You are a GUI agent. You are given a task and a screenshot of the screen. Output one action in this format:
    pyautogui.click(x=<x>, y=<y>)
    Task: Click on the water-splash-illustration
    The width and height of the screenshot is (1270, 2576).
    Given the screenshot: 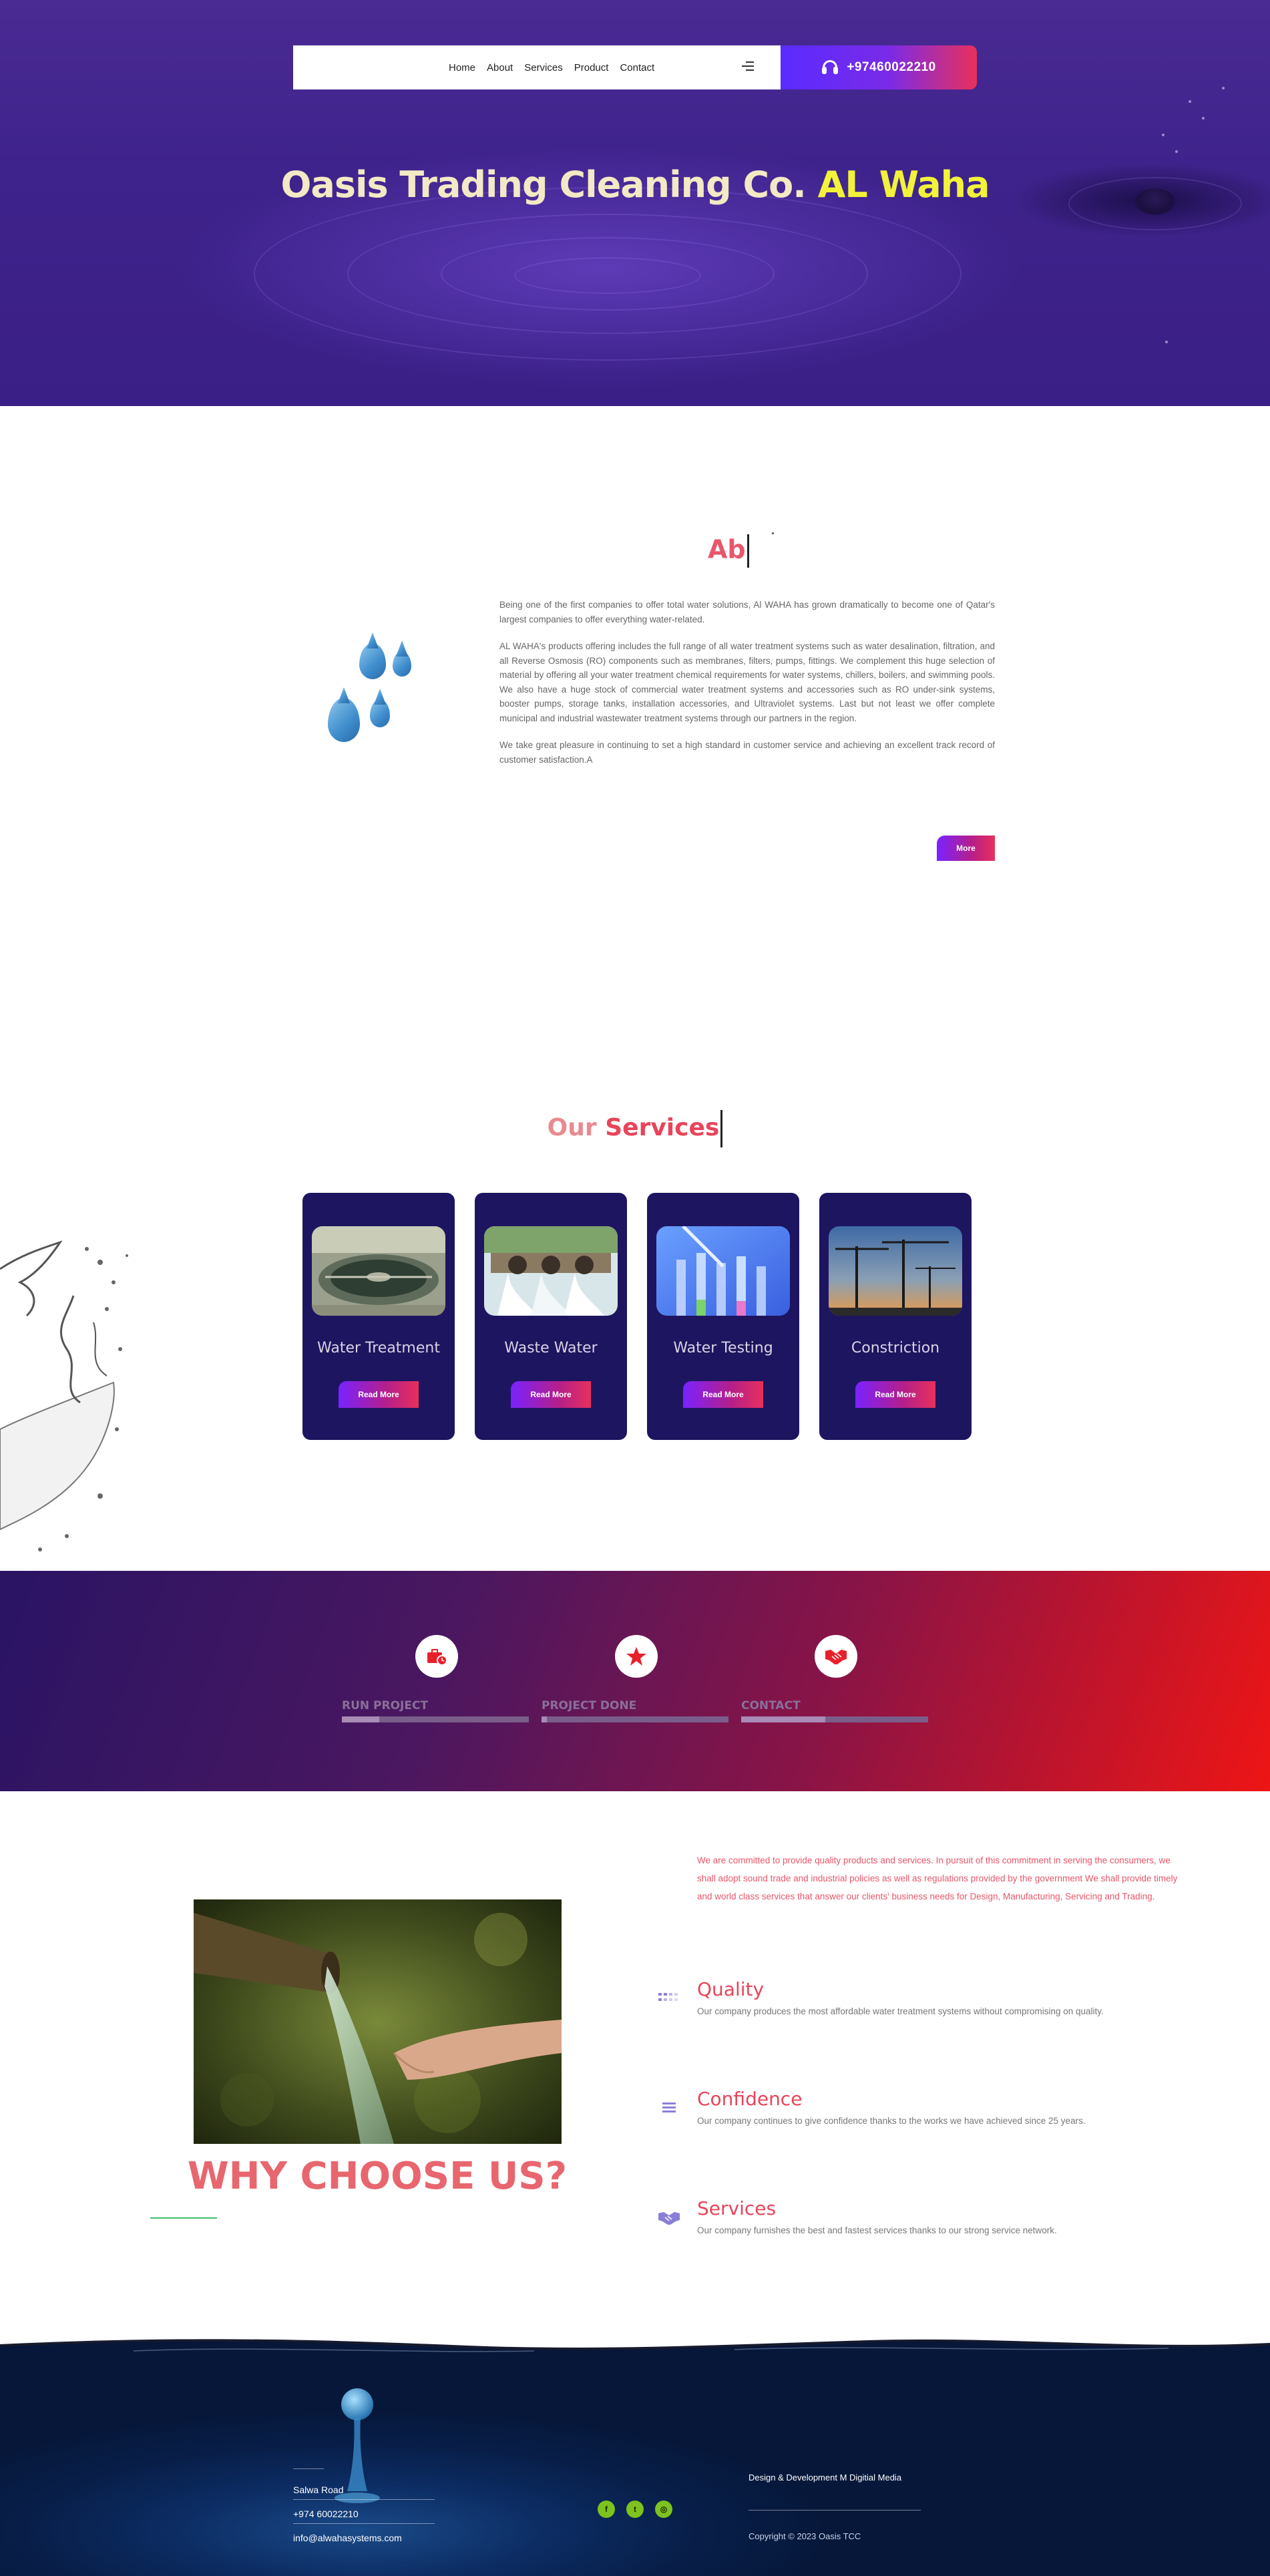 What is the action you would take?
    pyautogui.click(x=64, y=1395)
    